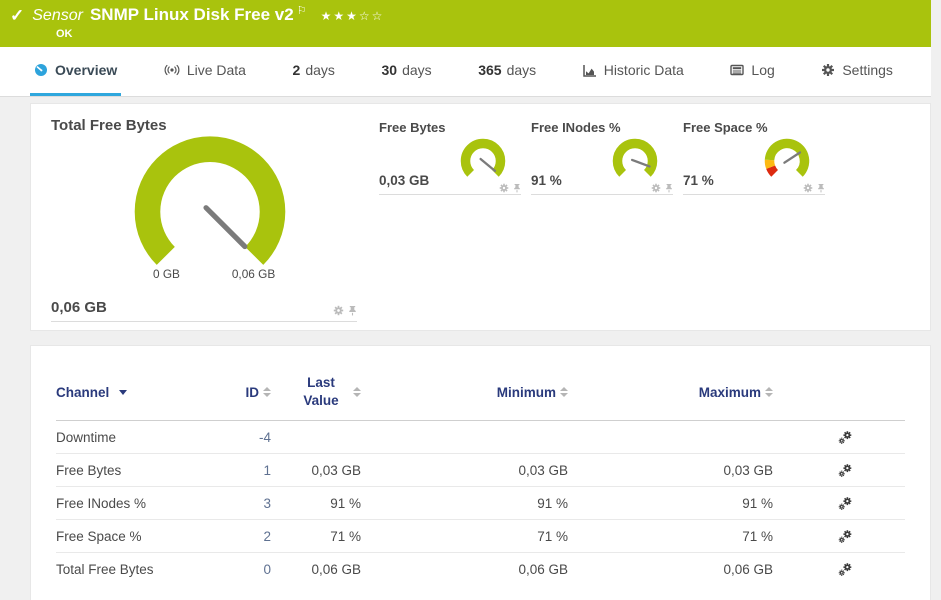 The width and height of the screenshot is (941, 600). I want to click on channel-id: 2, so click(267, 536).